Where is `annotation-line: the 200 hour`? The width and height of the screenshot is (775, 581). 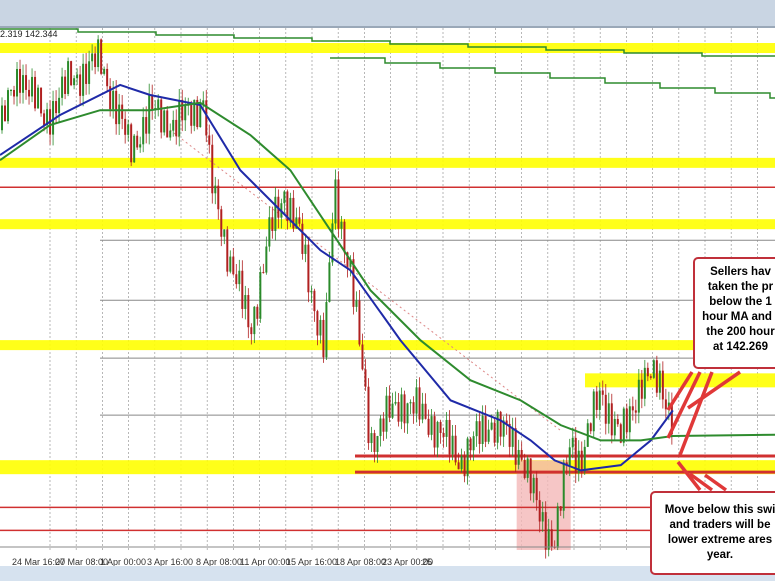 annotation-line: the 200 hour is located at coordinates (740, 332).